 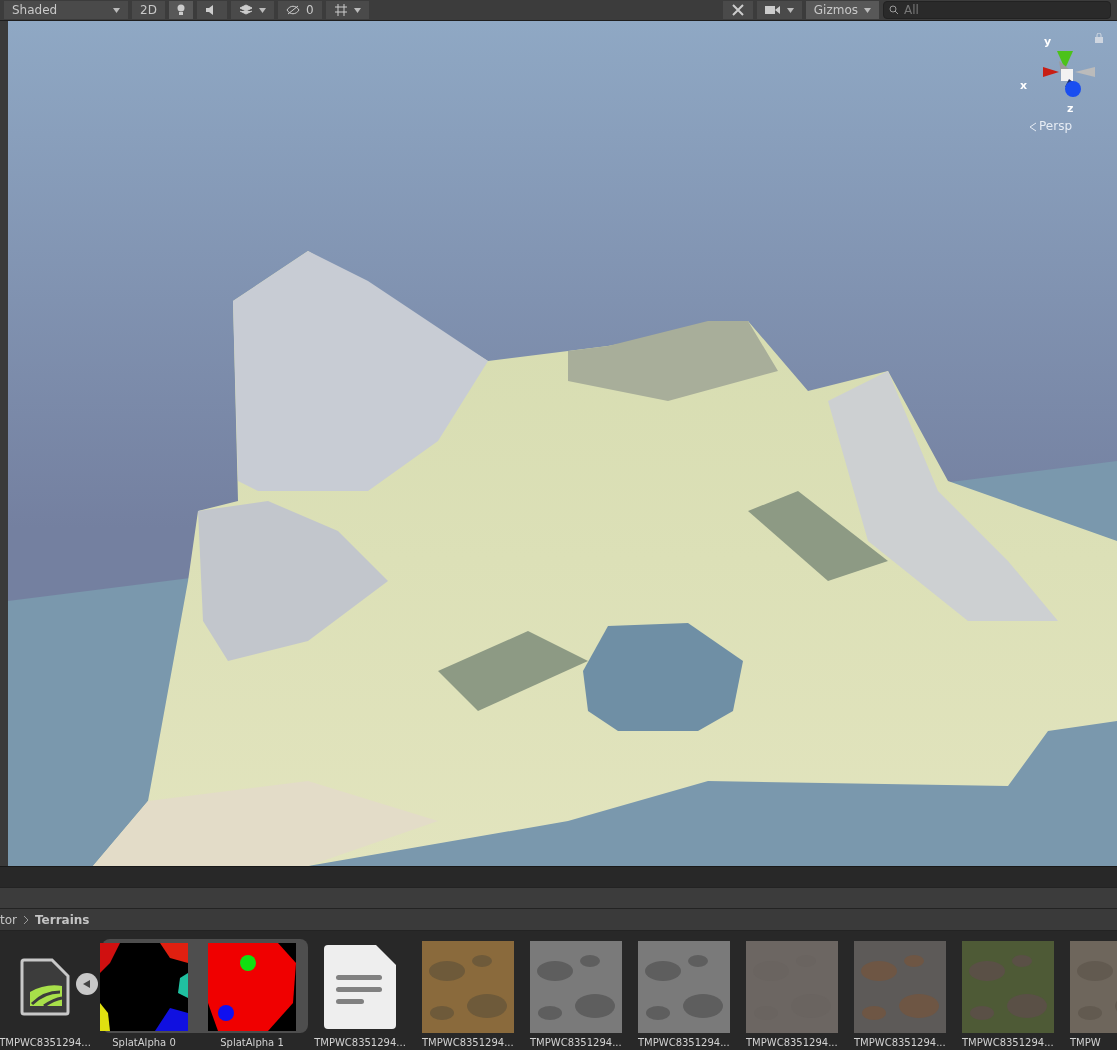 I want to click on lighting-toggle, so click(x=180, y=10).